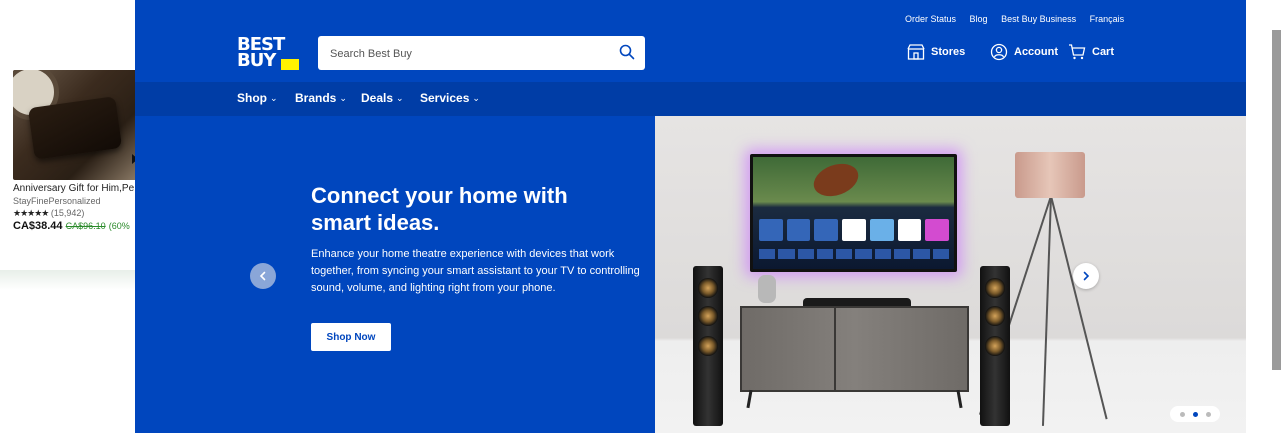  I want to click on football-graphic, so click(836, 180).